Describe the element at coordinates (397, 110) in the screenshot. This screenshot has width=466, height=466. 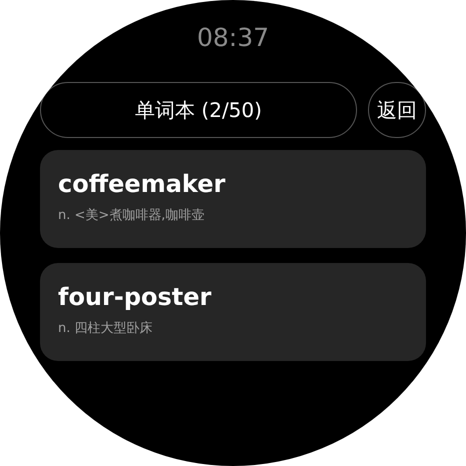
I see `back-button: 返回` at that location.